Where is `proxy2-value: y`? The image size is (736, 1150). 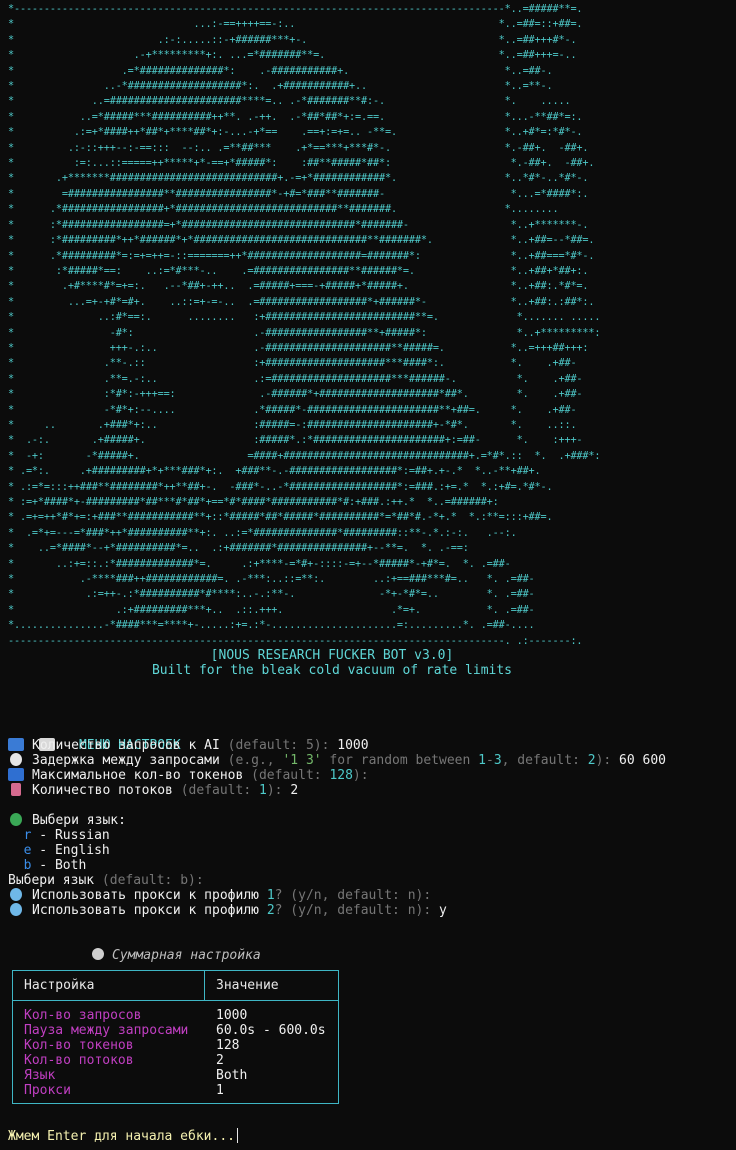 proxy2-value: y is located at coordinates (443, 910).